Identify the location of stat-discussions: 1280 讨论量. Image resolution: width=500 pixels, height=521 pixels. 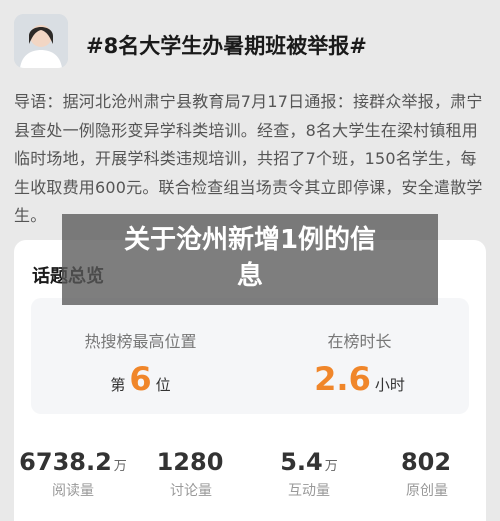
(191, 474).